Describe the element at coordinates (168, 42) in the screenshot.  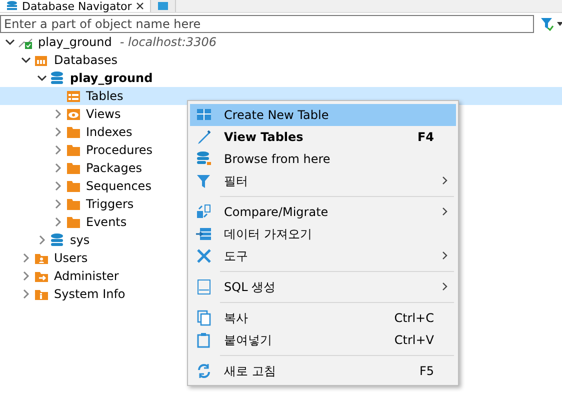
I see `connection-host: - localhost:3306` at that location.